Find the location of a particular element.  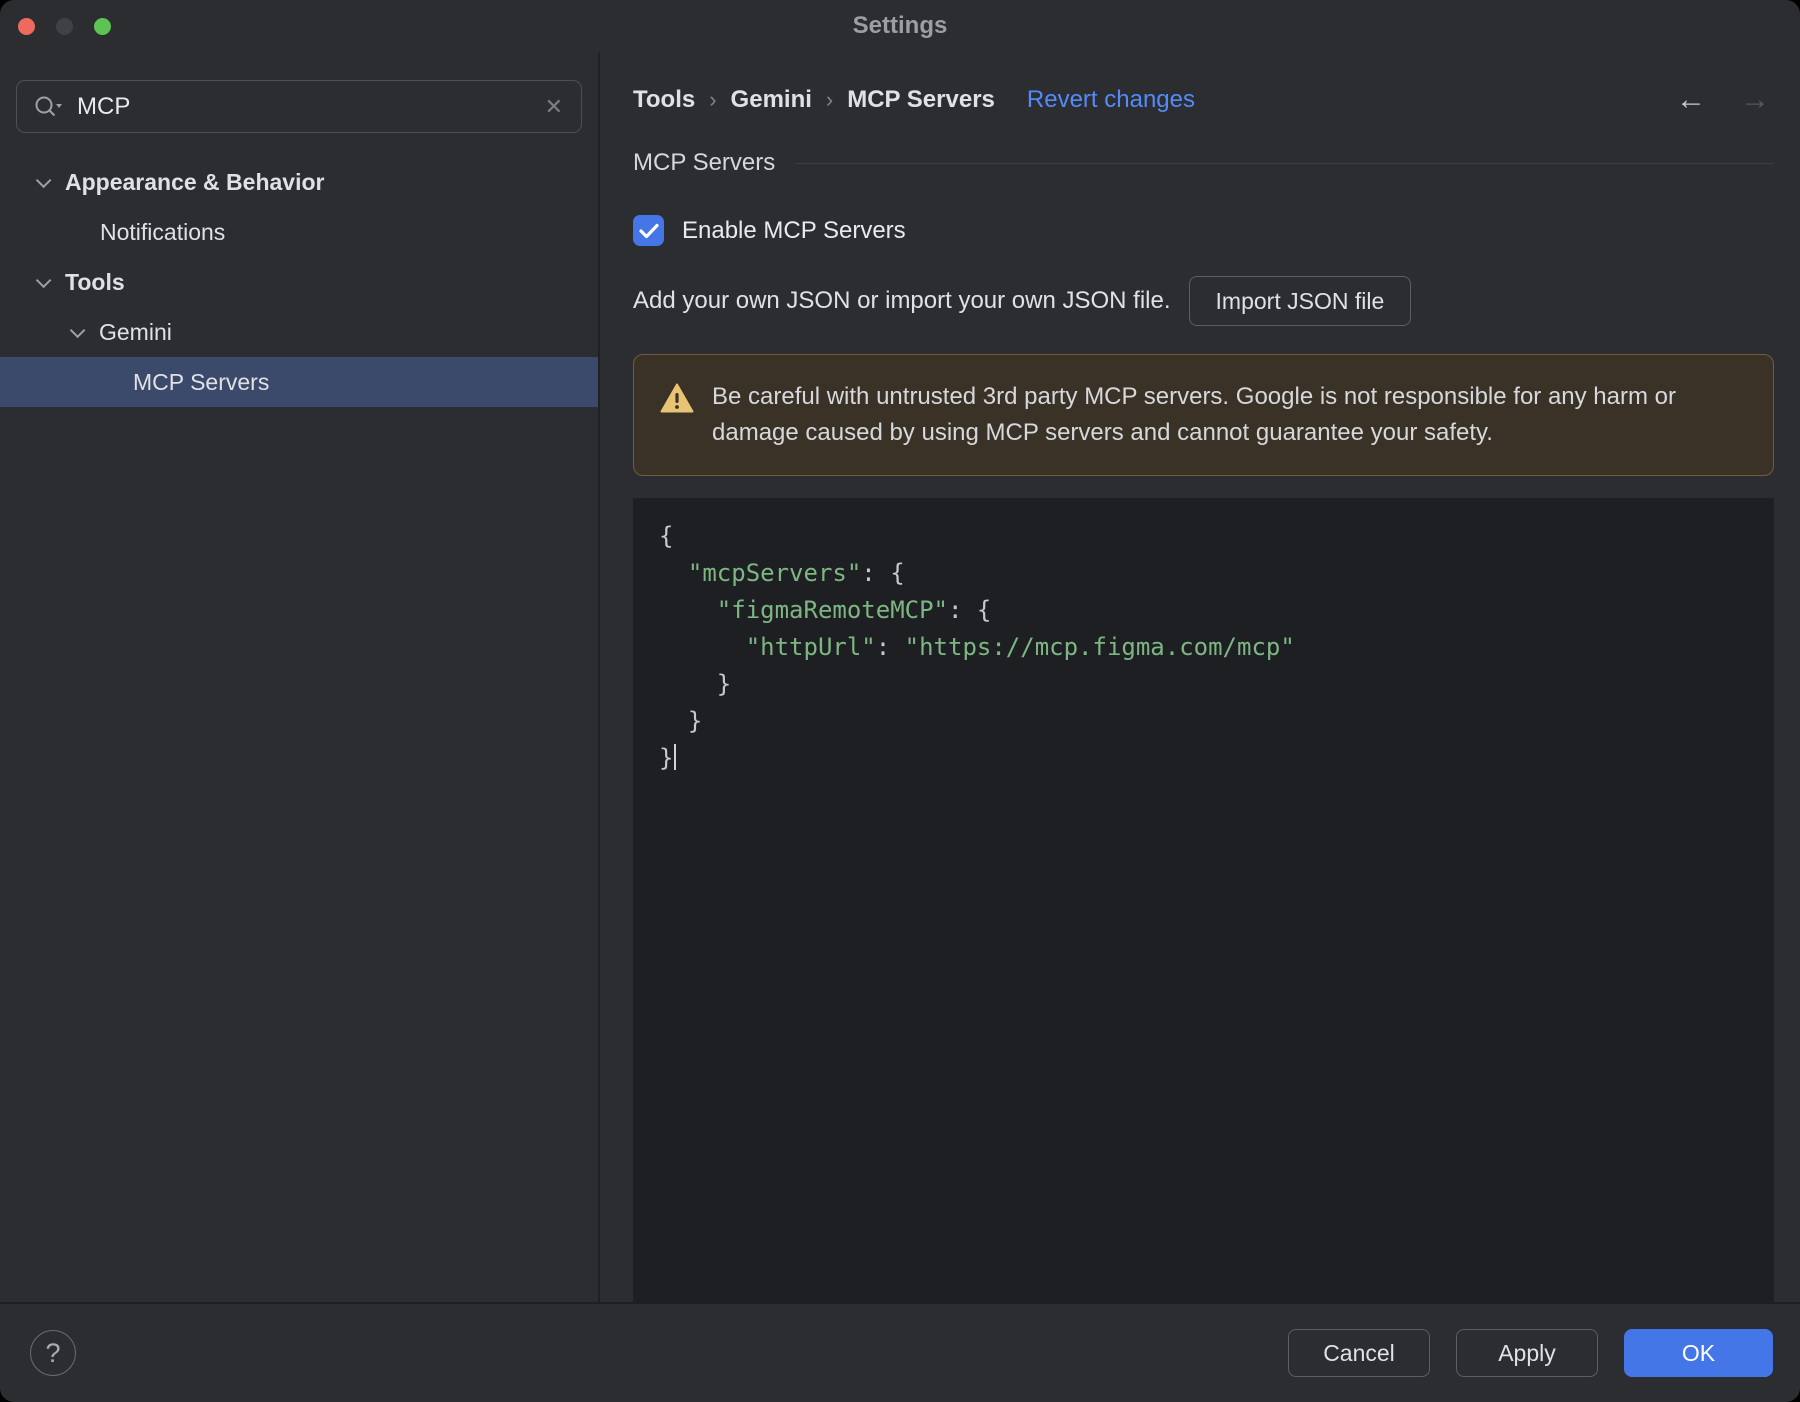

enable-mcp-servers-row: Enable MCP Servers is located at coordinates (1203, 230).